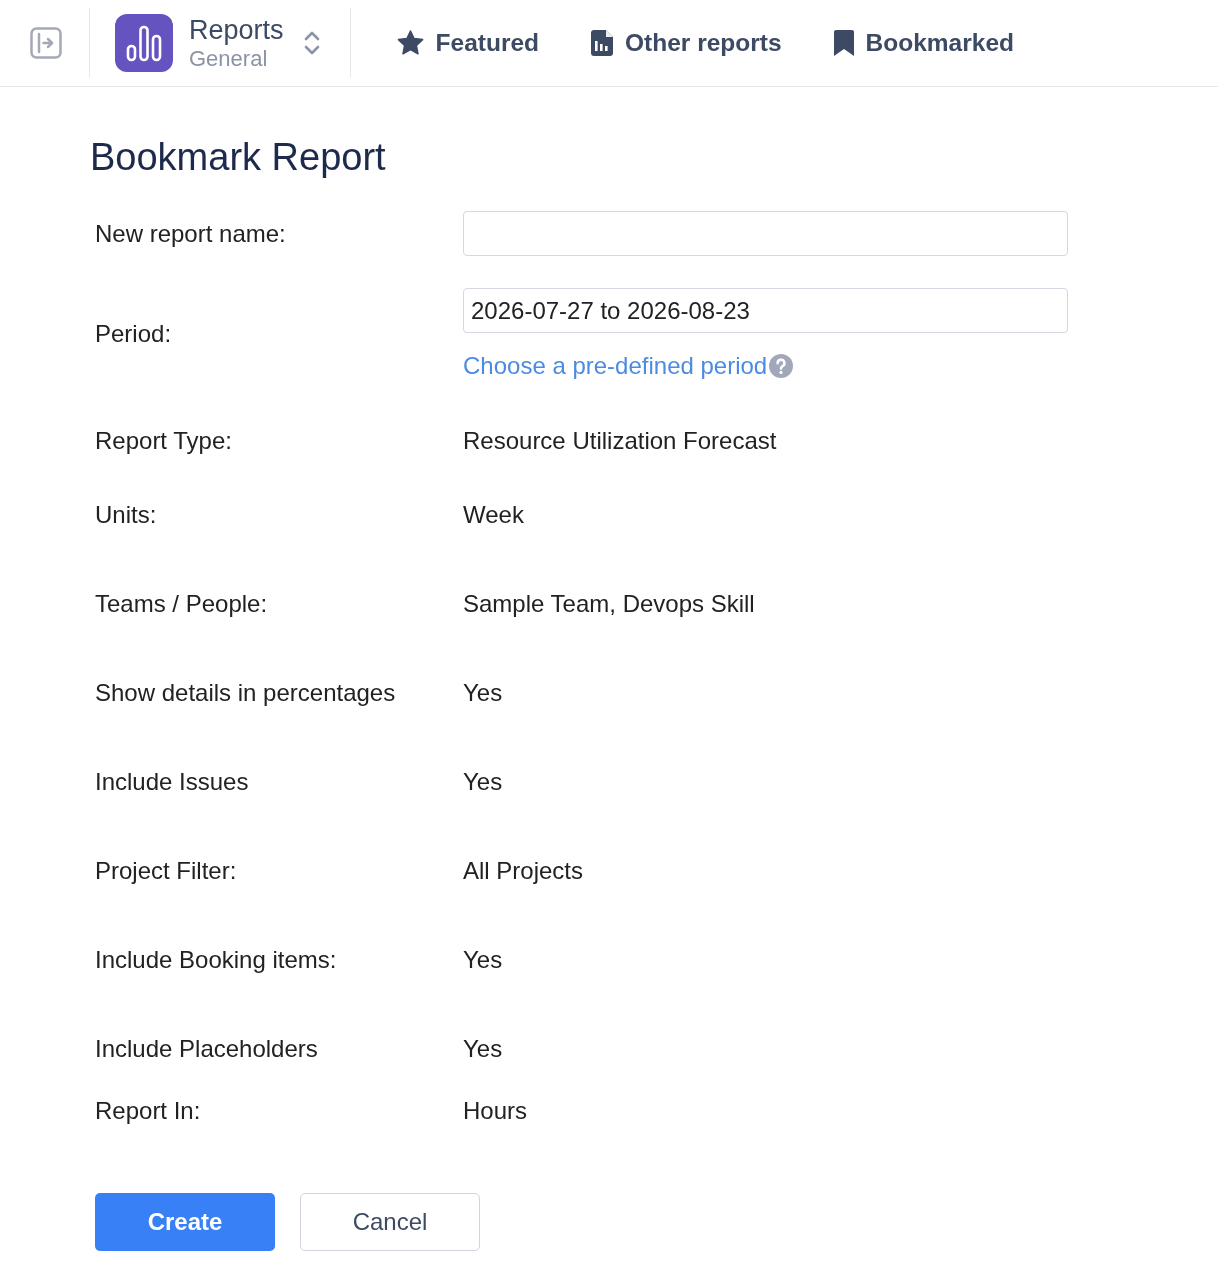 This screenshot has height=1282, width=1218. I want to click on nav-link: Other reports, so click(686, 43).